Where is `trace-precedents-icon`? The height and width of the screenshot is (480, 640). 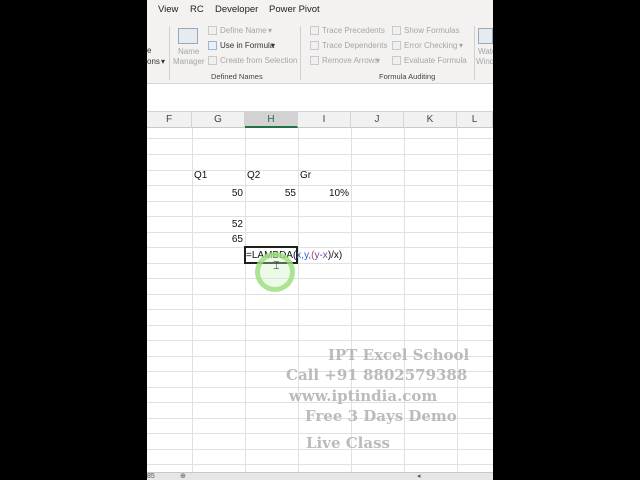 trace-precedents-icon is located at coordinates (314, 30).